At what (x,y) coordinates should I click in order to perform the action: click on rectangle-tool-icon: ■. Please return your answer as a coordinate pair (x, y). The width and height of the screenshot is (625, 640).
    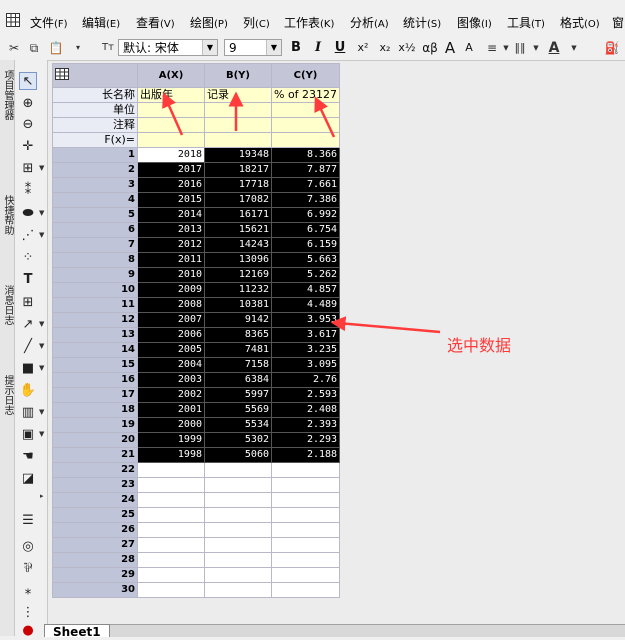
    Looking at the image, I should click on (28, 369).